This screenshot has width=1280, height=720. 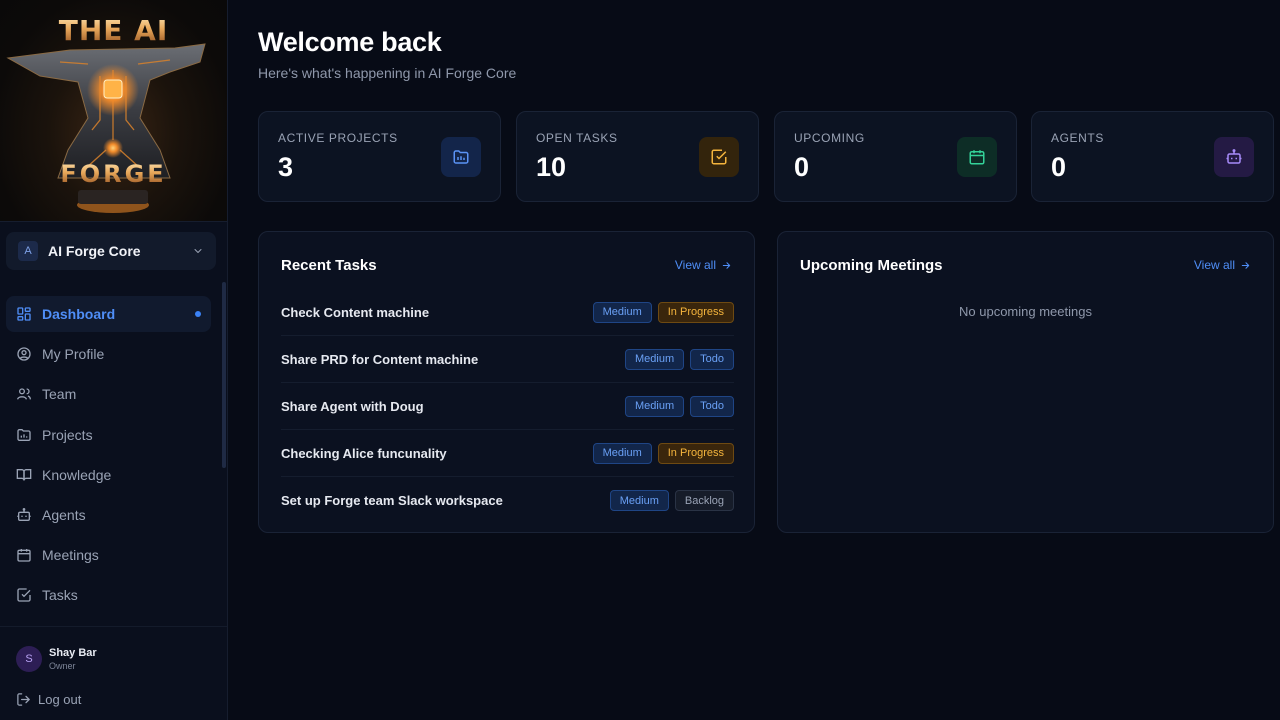 I want to click on task-title: Share PRD for Content machine, so click(x=380, y=359).